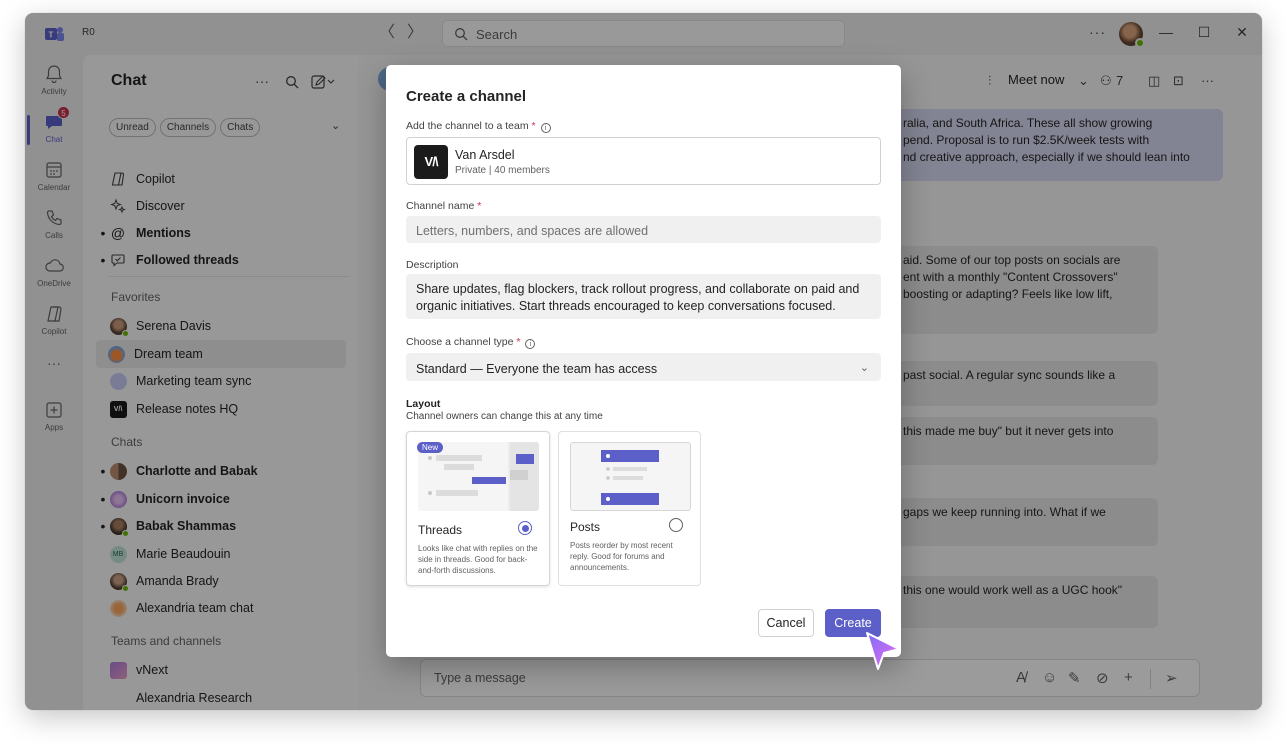 This screenshot has width=1287, height=747. Describe the element at coordinates (786, 623) in the screenshot. I see `cancel-button: Cancel` at that location.